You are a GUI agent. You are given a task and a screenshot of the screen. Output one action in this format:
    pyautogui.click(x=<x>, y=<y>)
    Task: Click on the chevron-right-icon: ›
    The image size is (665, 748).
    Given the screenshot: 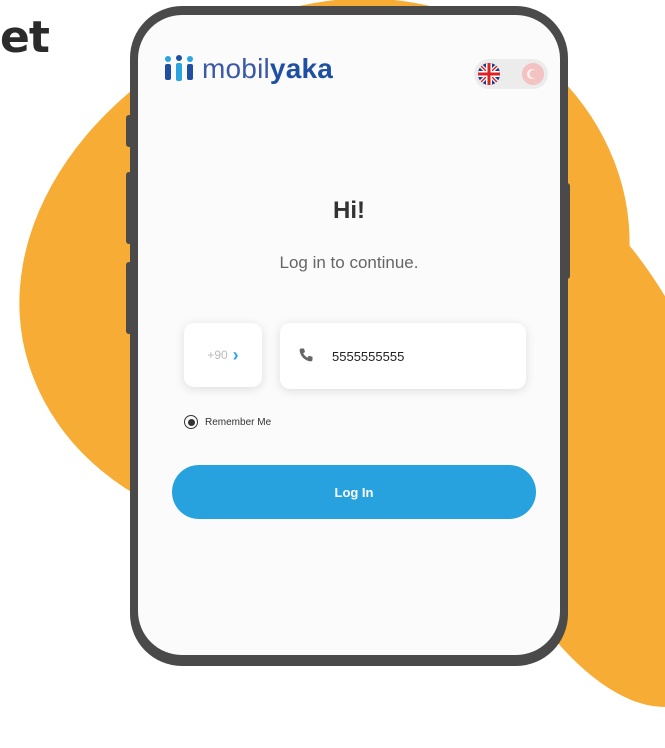 What is the action you would take?
    pyautogui.click(x=235, y=354)
    